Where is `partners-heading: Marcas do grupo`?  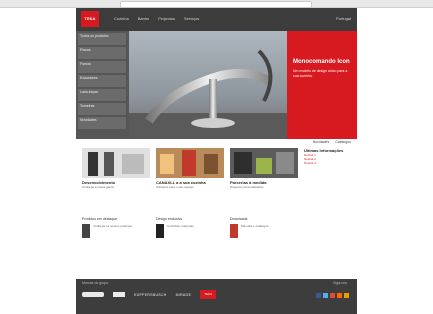
partners-heading: Marcas do grupo is located at coordinates (95, 283).